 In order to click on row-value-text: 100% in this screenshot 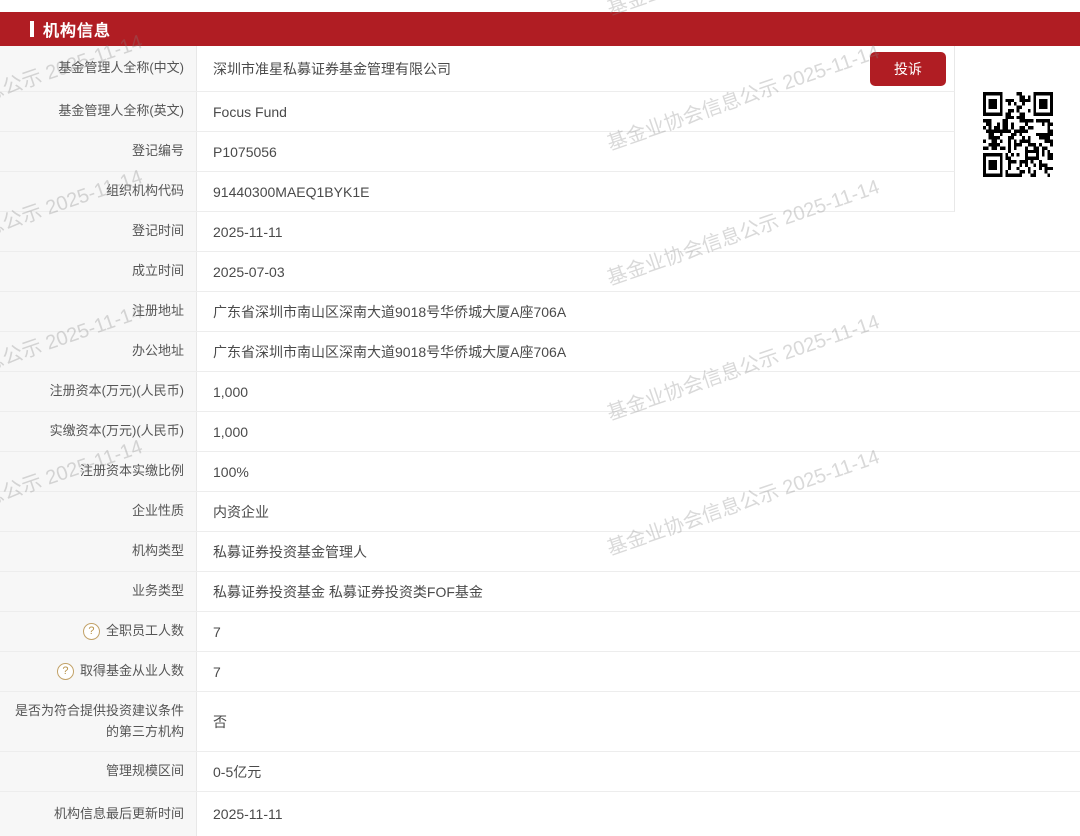, I will do `click(231, 471)`.